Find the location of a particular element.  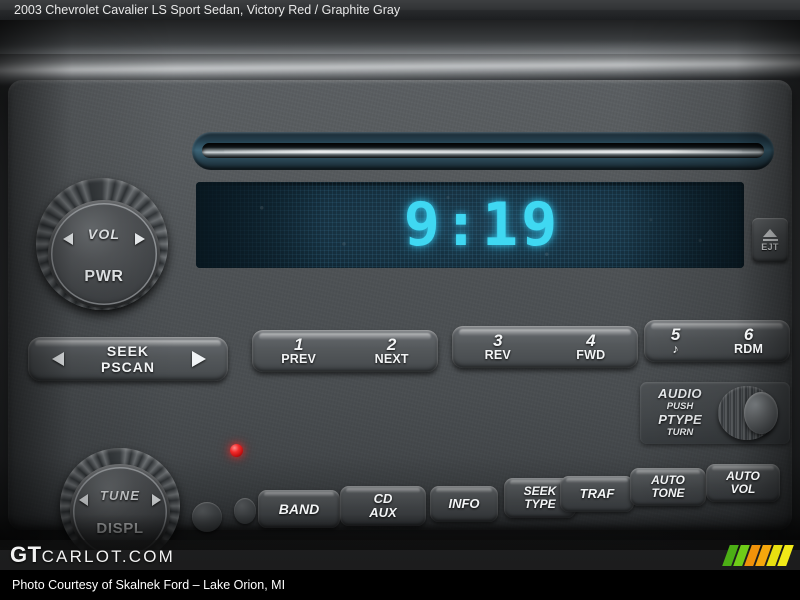

eject-button-label: EJT is located at coordinates (770, 246).